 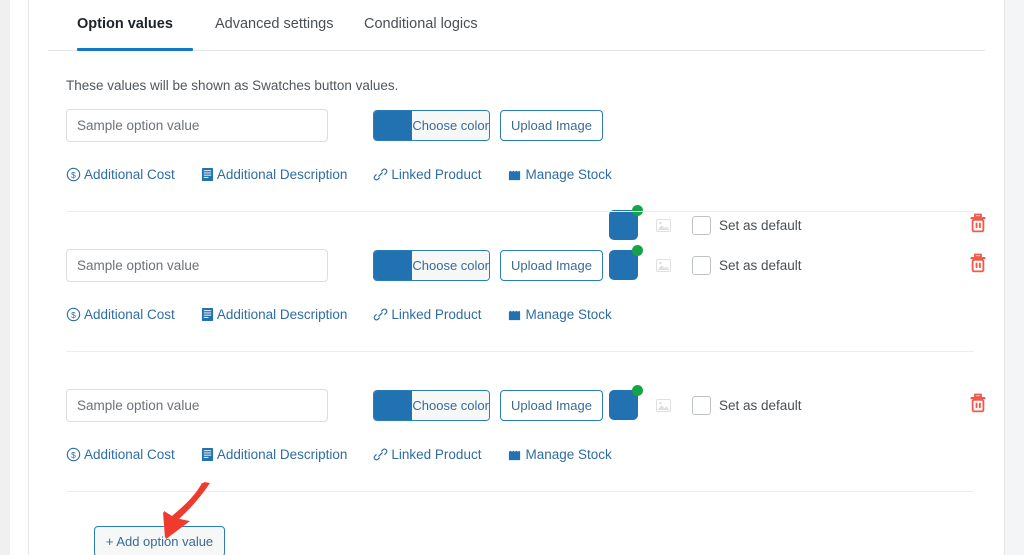 I want to click on right-gutter, so click(x=1014, y=277).